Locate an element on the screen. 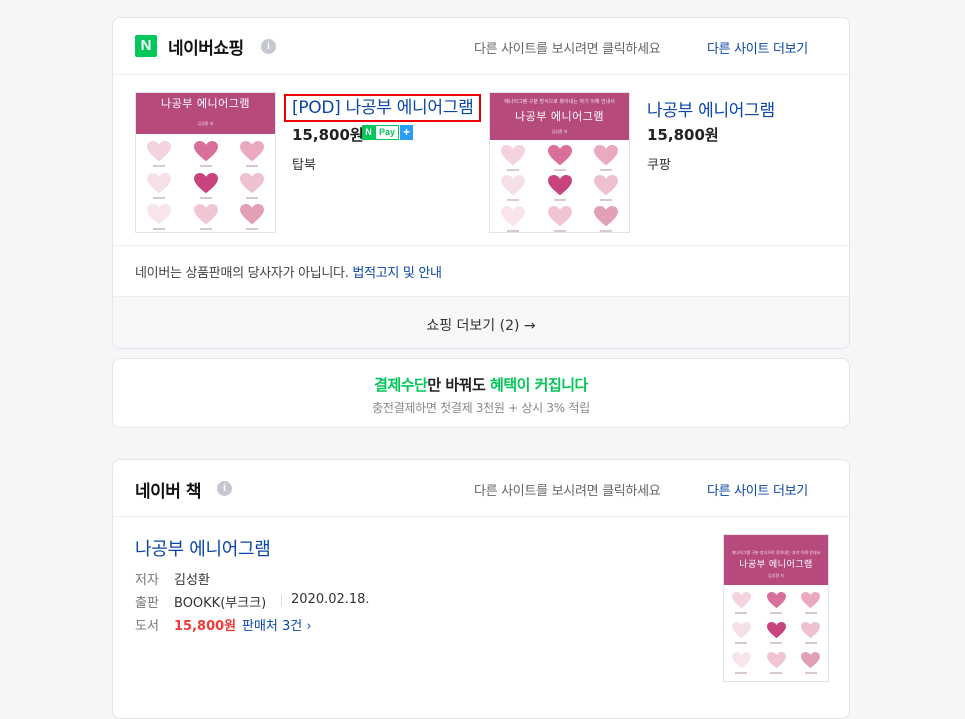  book-price: 15,800원 is located at coordinates (205, 626).